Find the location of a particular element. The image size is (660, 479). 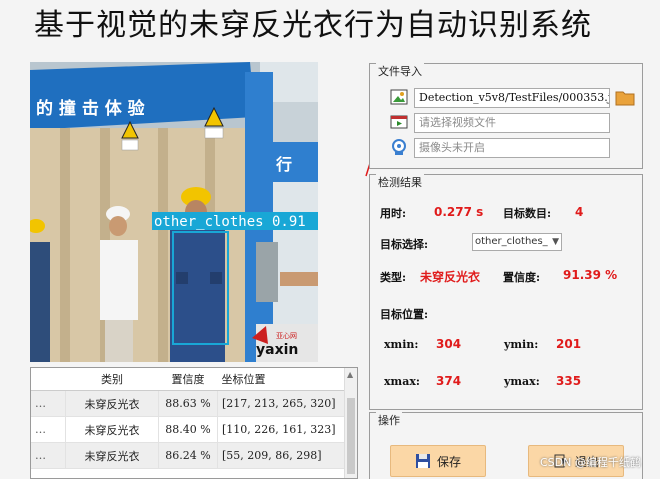

save-label: 保存 is located at coordinates (448, 461).